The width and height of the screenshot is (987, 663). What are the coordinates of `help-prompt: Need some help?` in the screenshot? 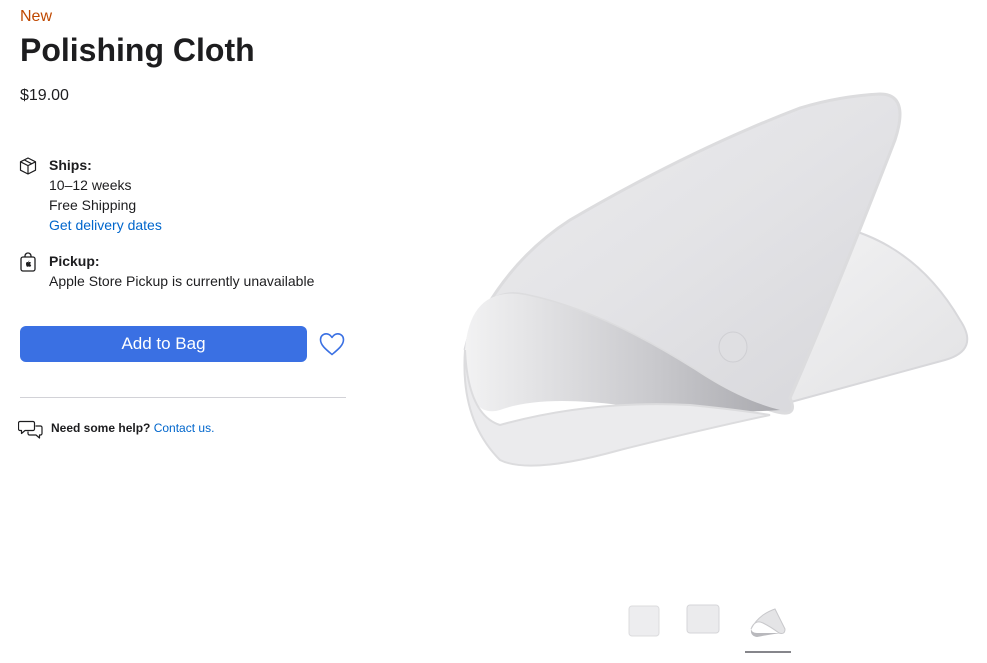 It's located at (101, 428).